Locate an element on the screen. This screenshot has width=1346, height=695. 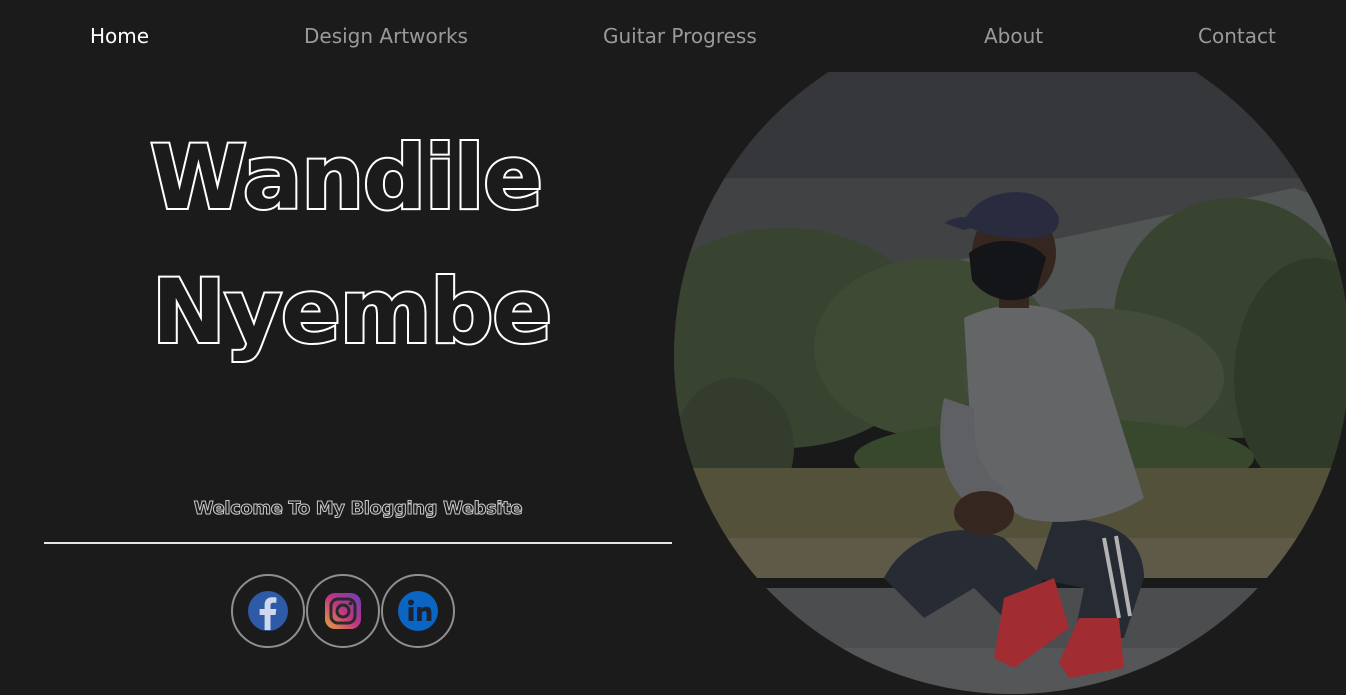
hero-first-name: Wandile is located at coordinates (346, 177).